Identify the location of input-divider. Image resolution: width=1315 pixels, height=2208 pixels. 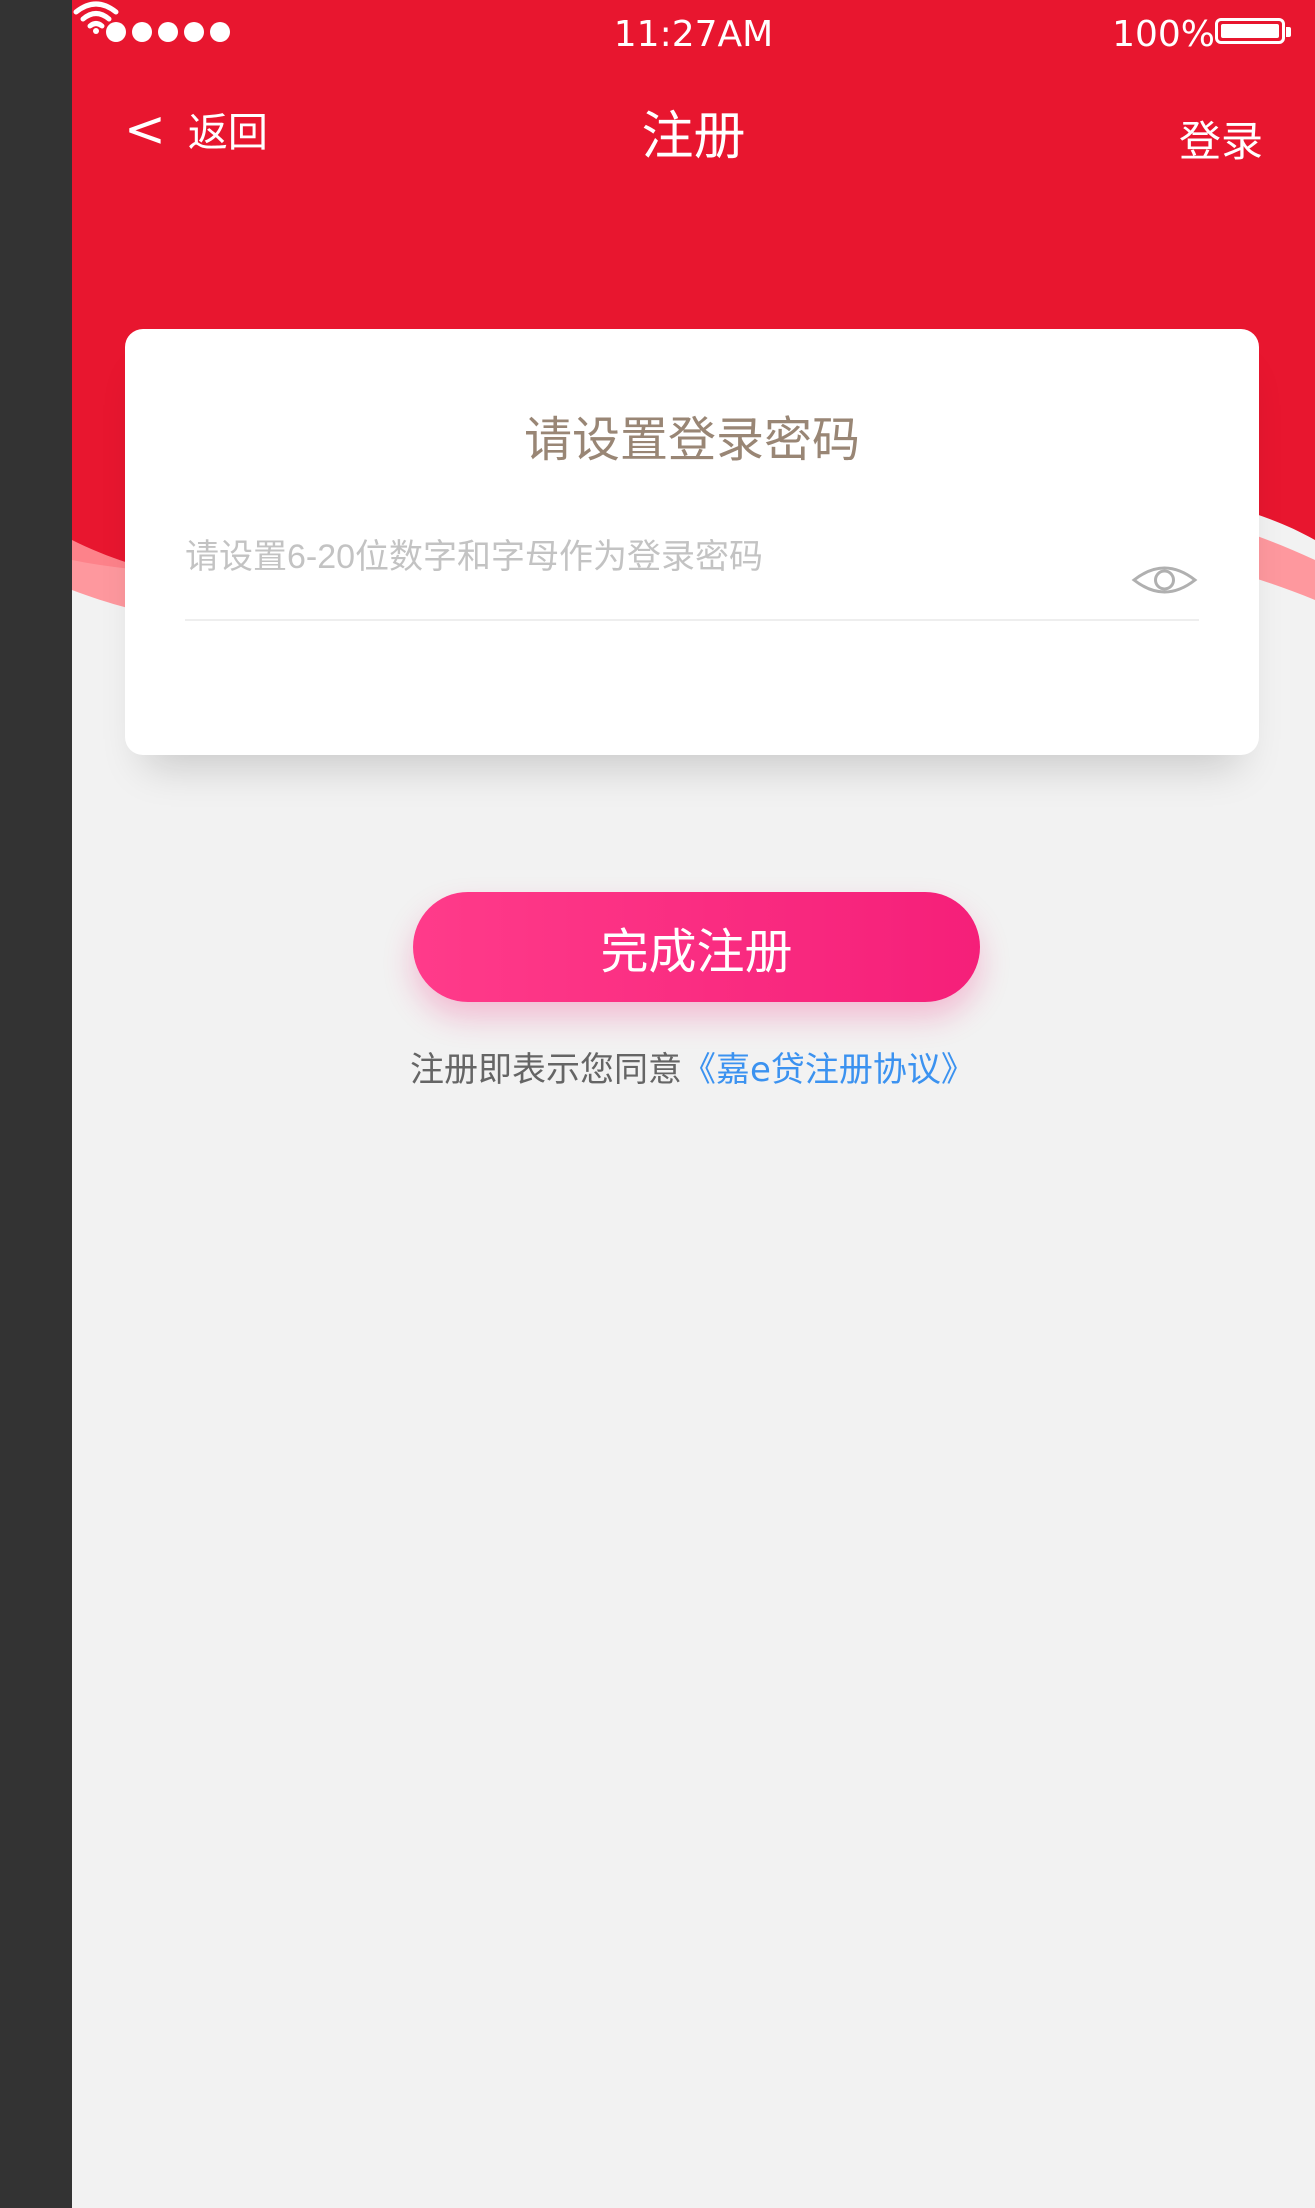
(692, 620).